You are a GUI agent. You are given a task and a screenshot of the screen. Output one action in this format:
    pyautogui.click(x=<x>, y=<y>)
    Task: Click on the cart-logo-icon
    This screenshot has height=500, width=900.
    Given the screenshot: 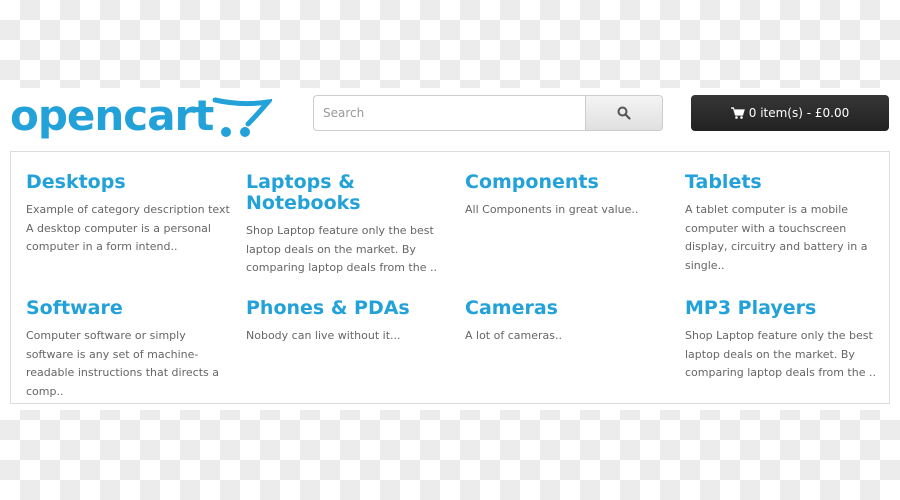 What is the action you would take?
    pyautogui.click(x=242, y=117)
    